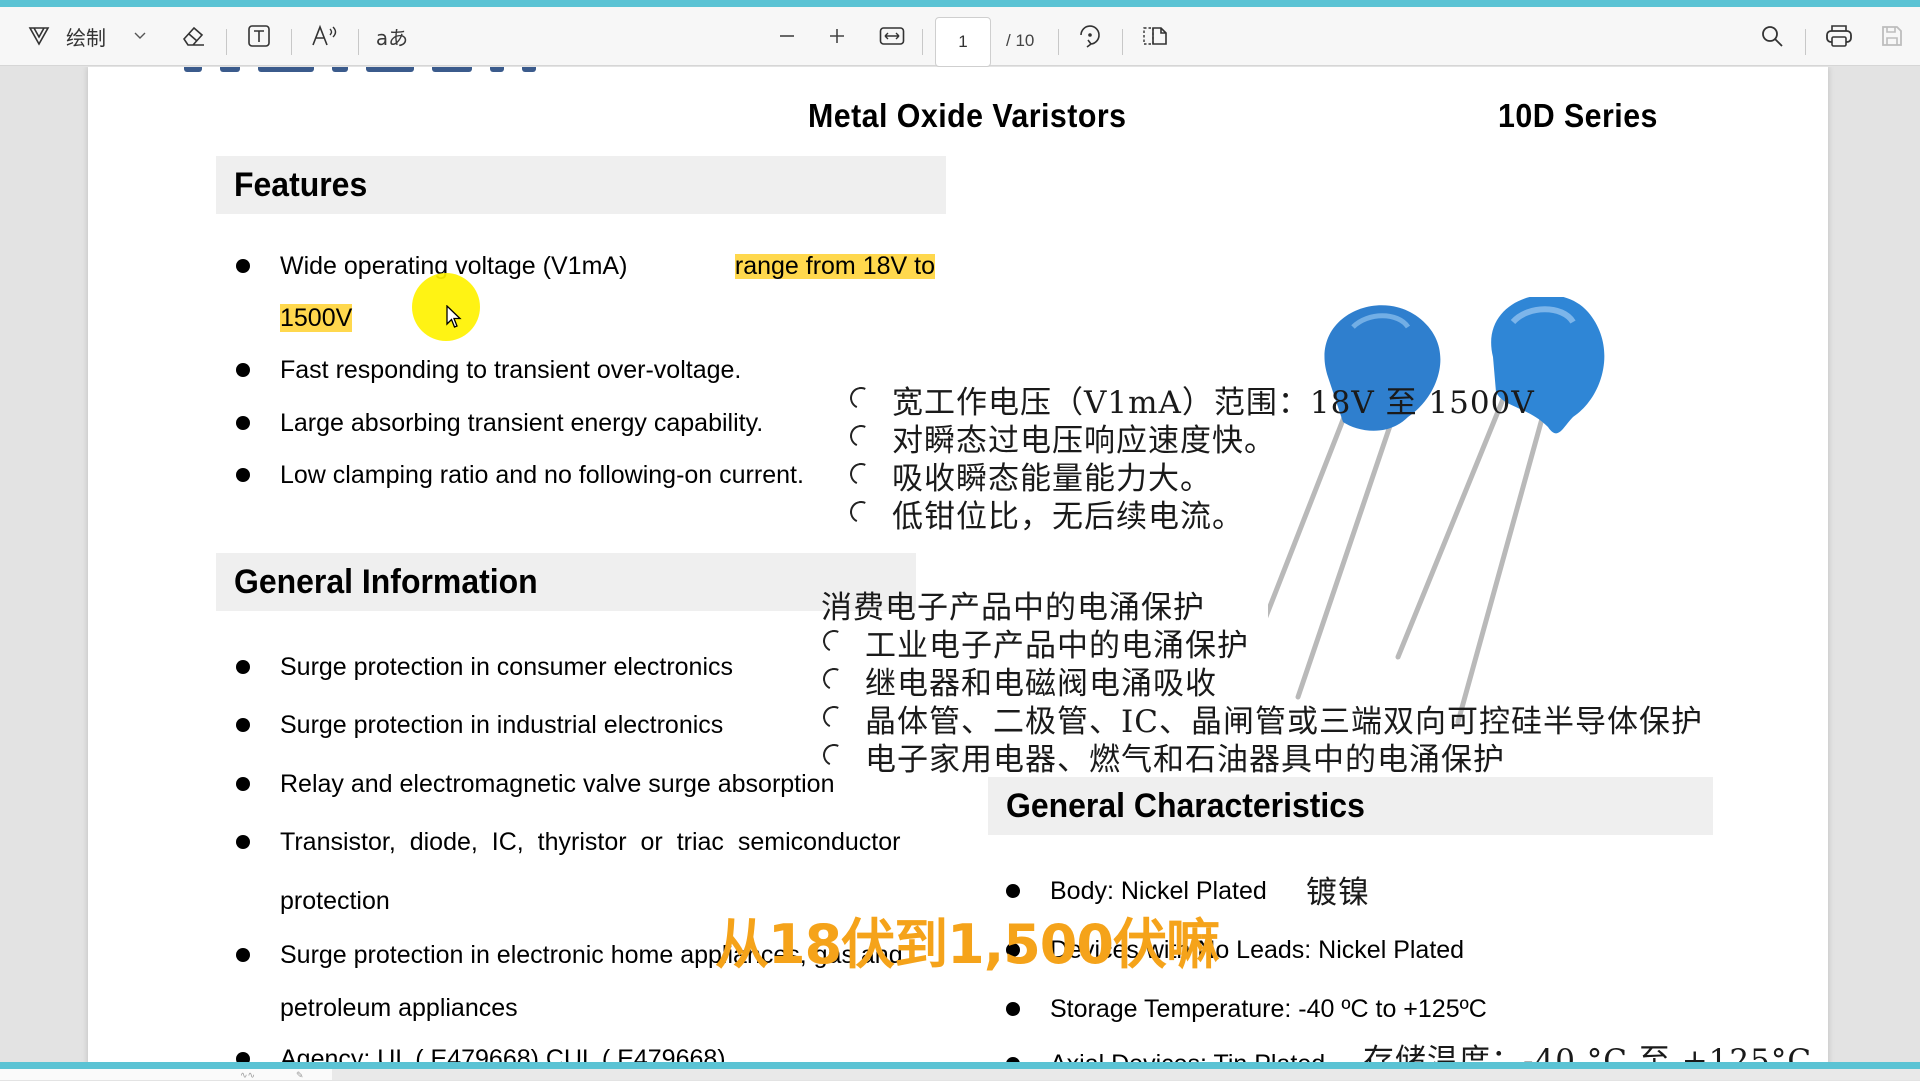  I want to click on search-icon, so click(1772, 36).